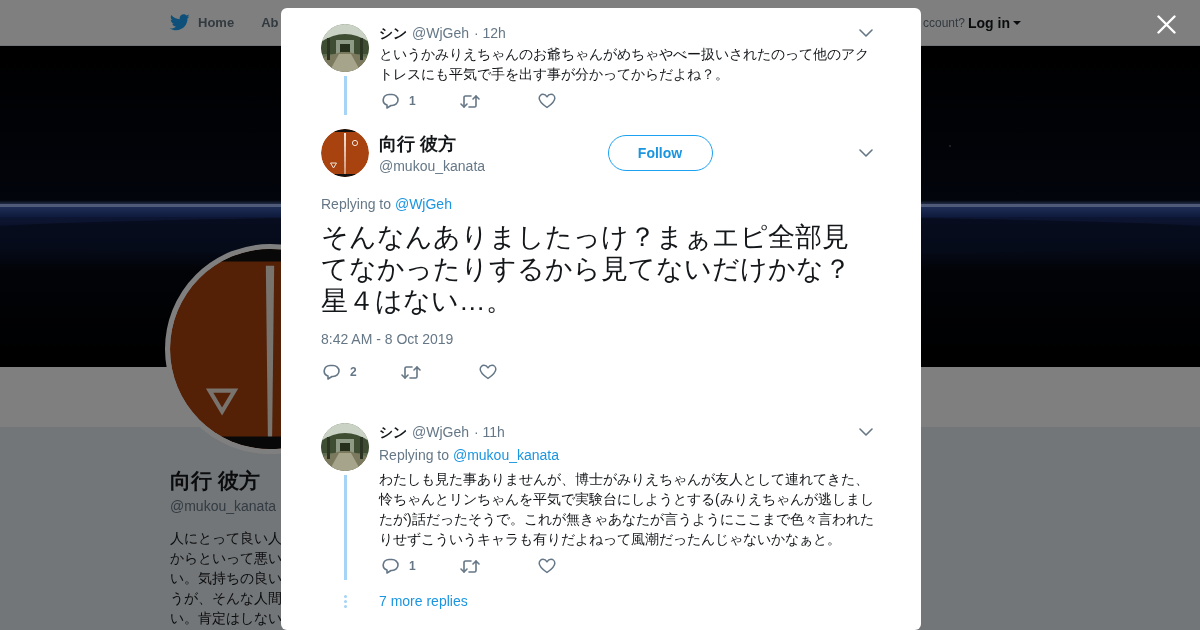  Describe the element at coordinates (943, 22) in the screenshot. I see `account-prompt: ccount?` at that location.